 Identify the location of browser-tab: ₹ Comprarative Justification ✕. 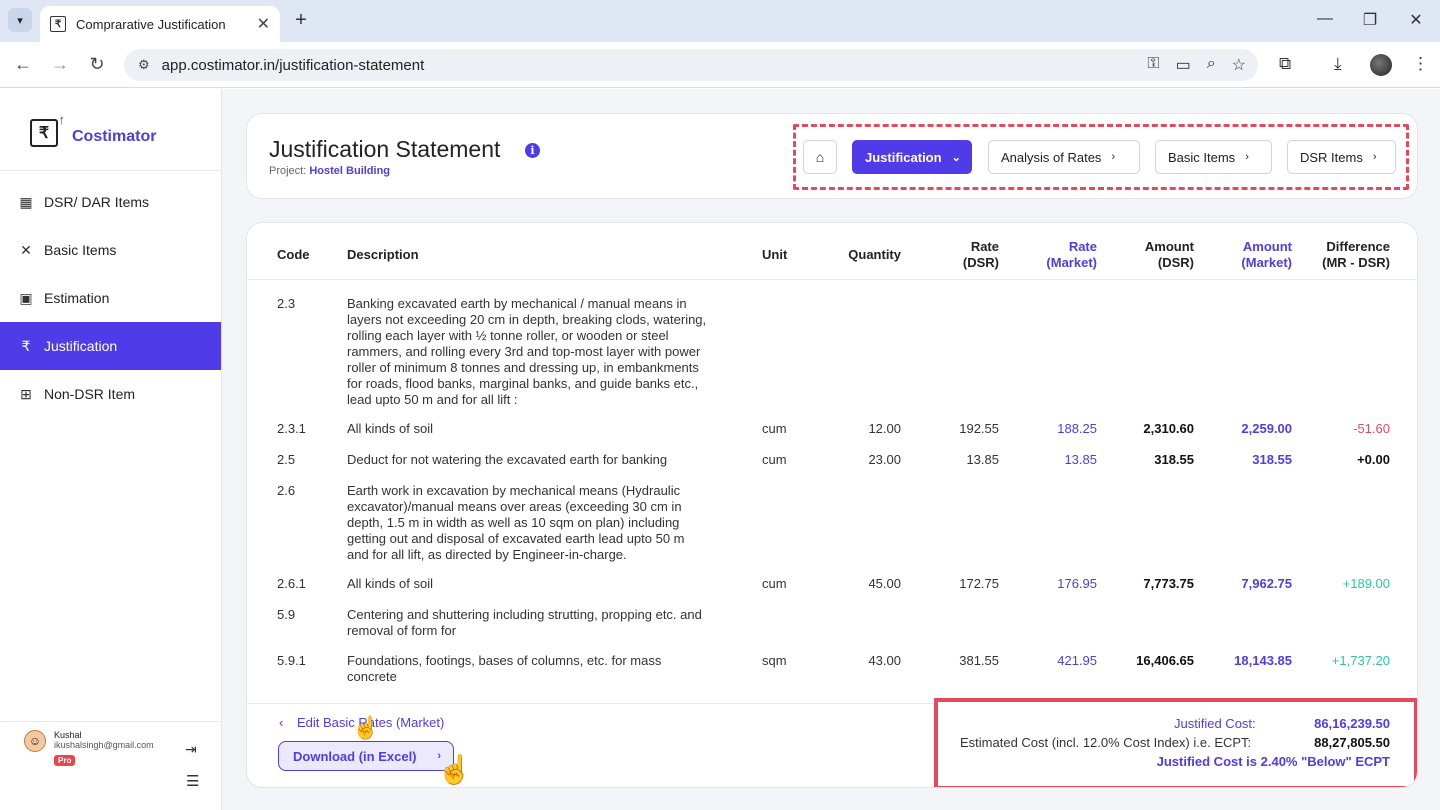
(160, 24).